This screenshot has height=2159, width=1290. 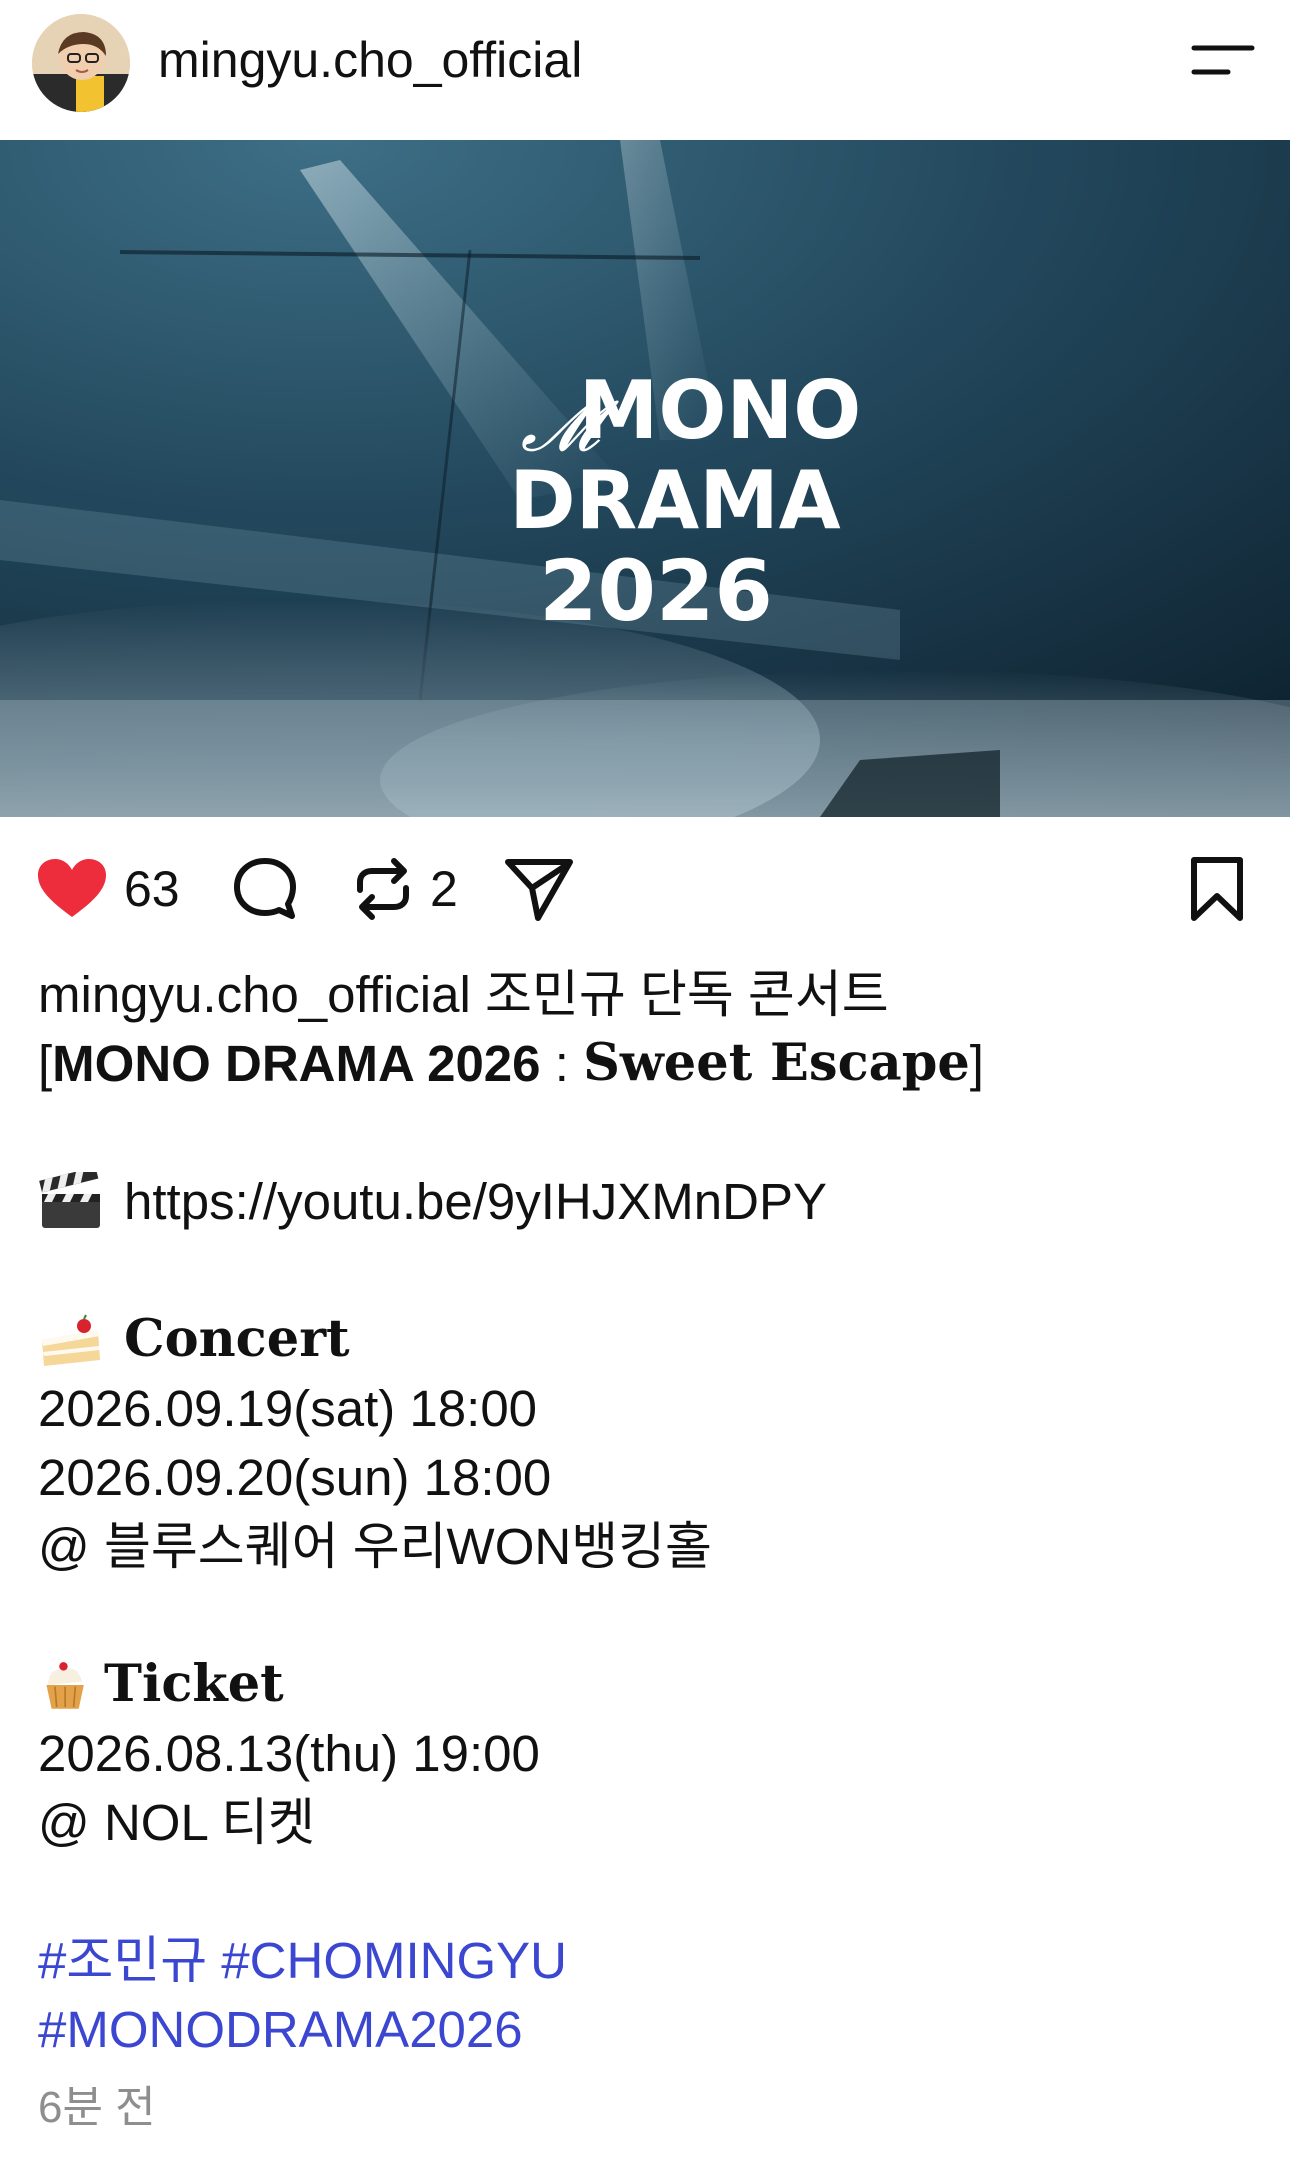 I want to click on share-button, so click(x=539, y=889).